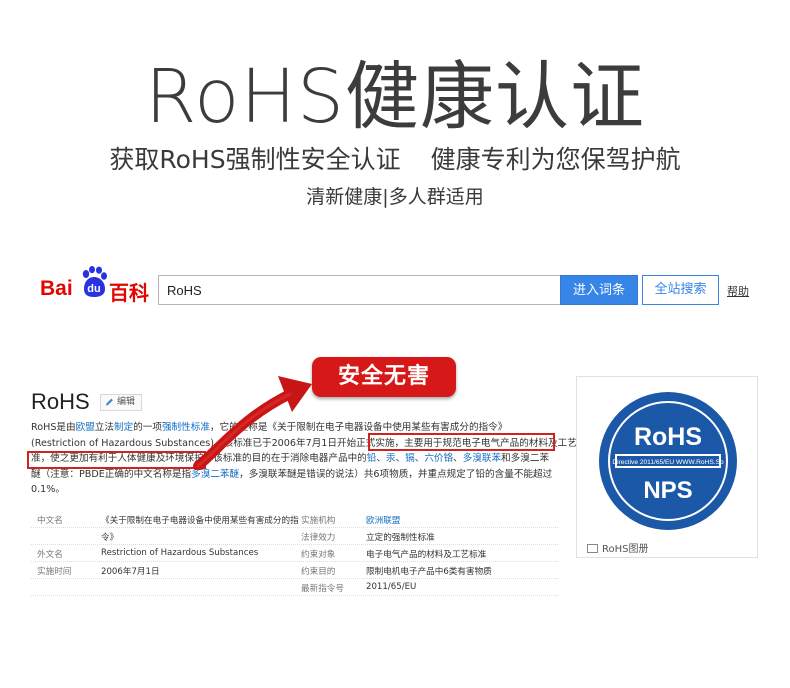  What do you see at coordinates (318, 538) in the screenshot?
I see `info-key: 法律效力` at bounding box center [318, 538].